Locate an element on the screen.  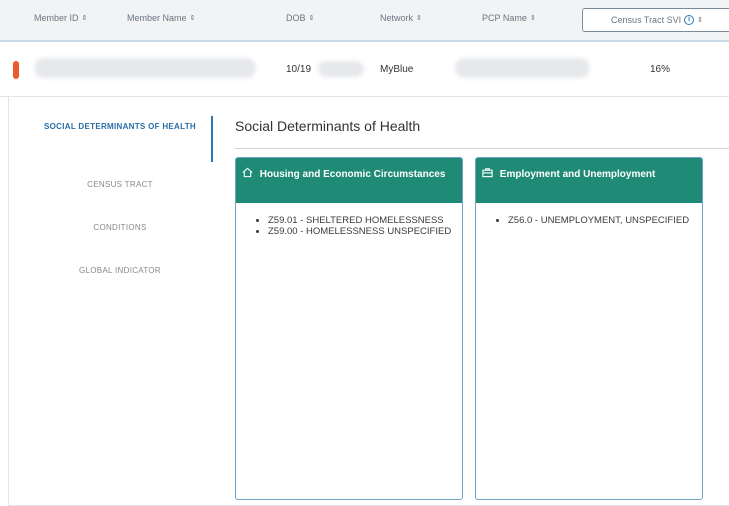
redacted-pcp-name is located at coordinates (522, 68).